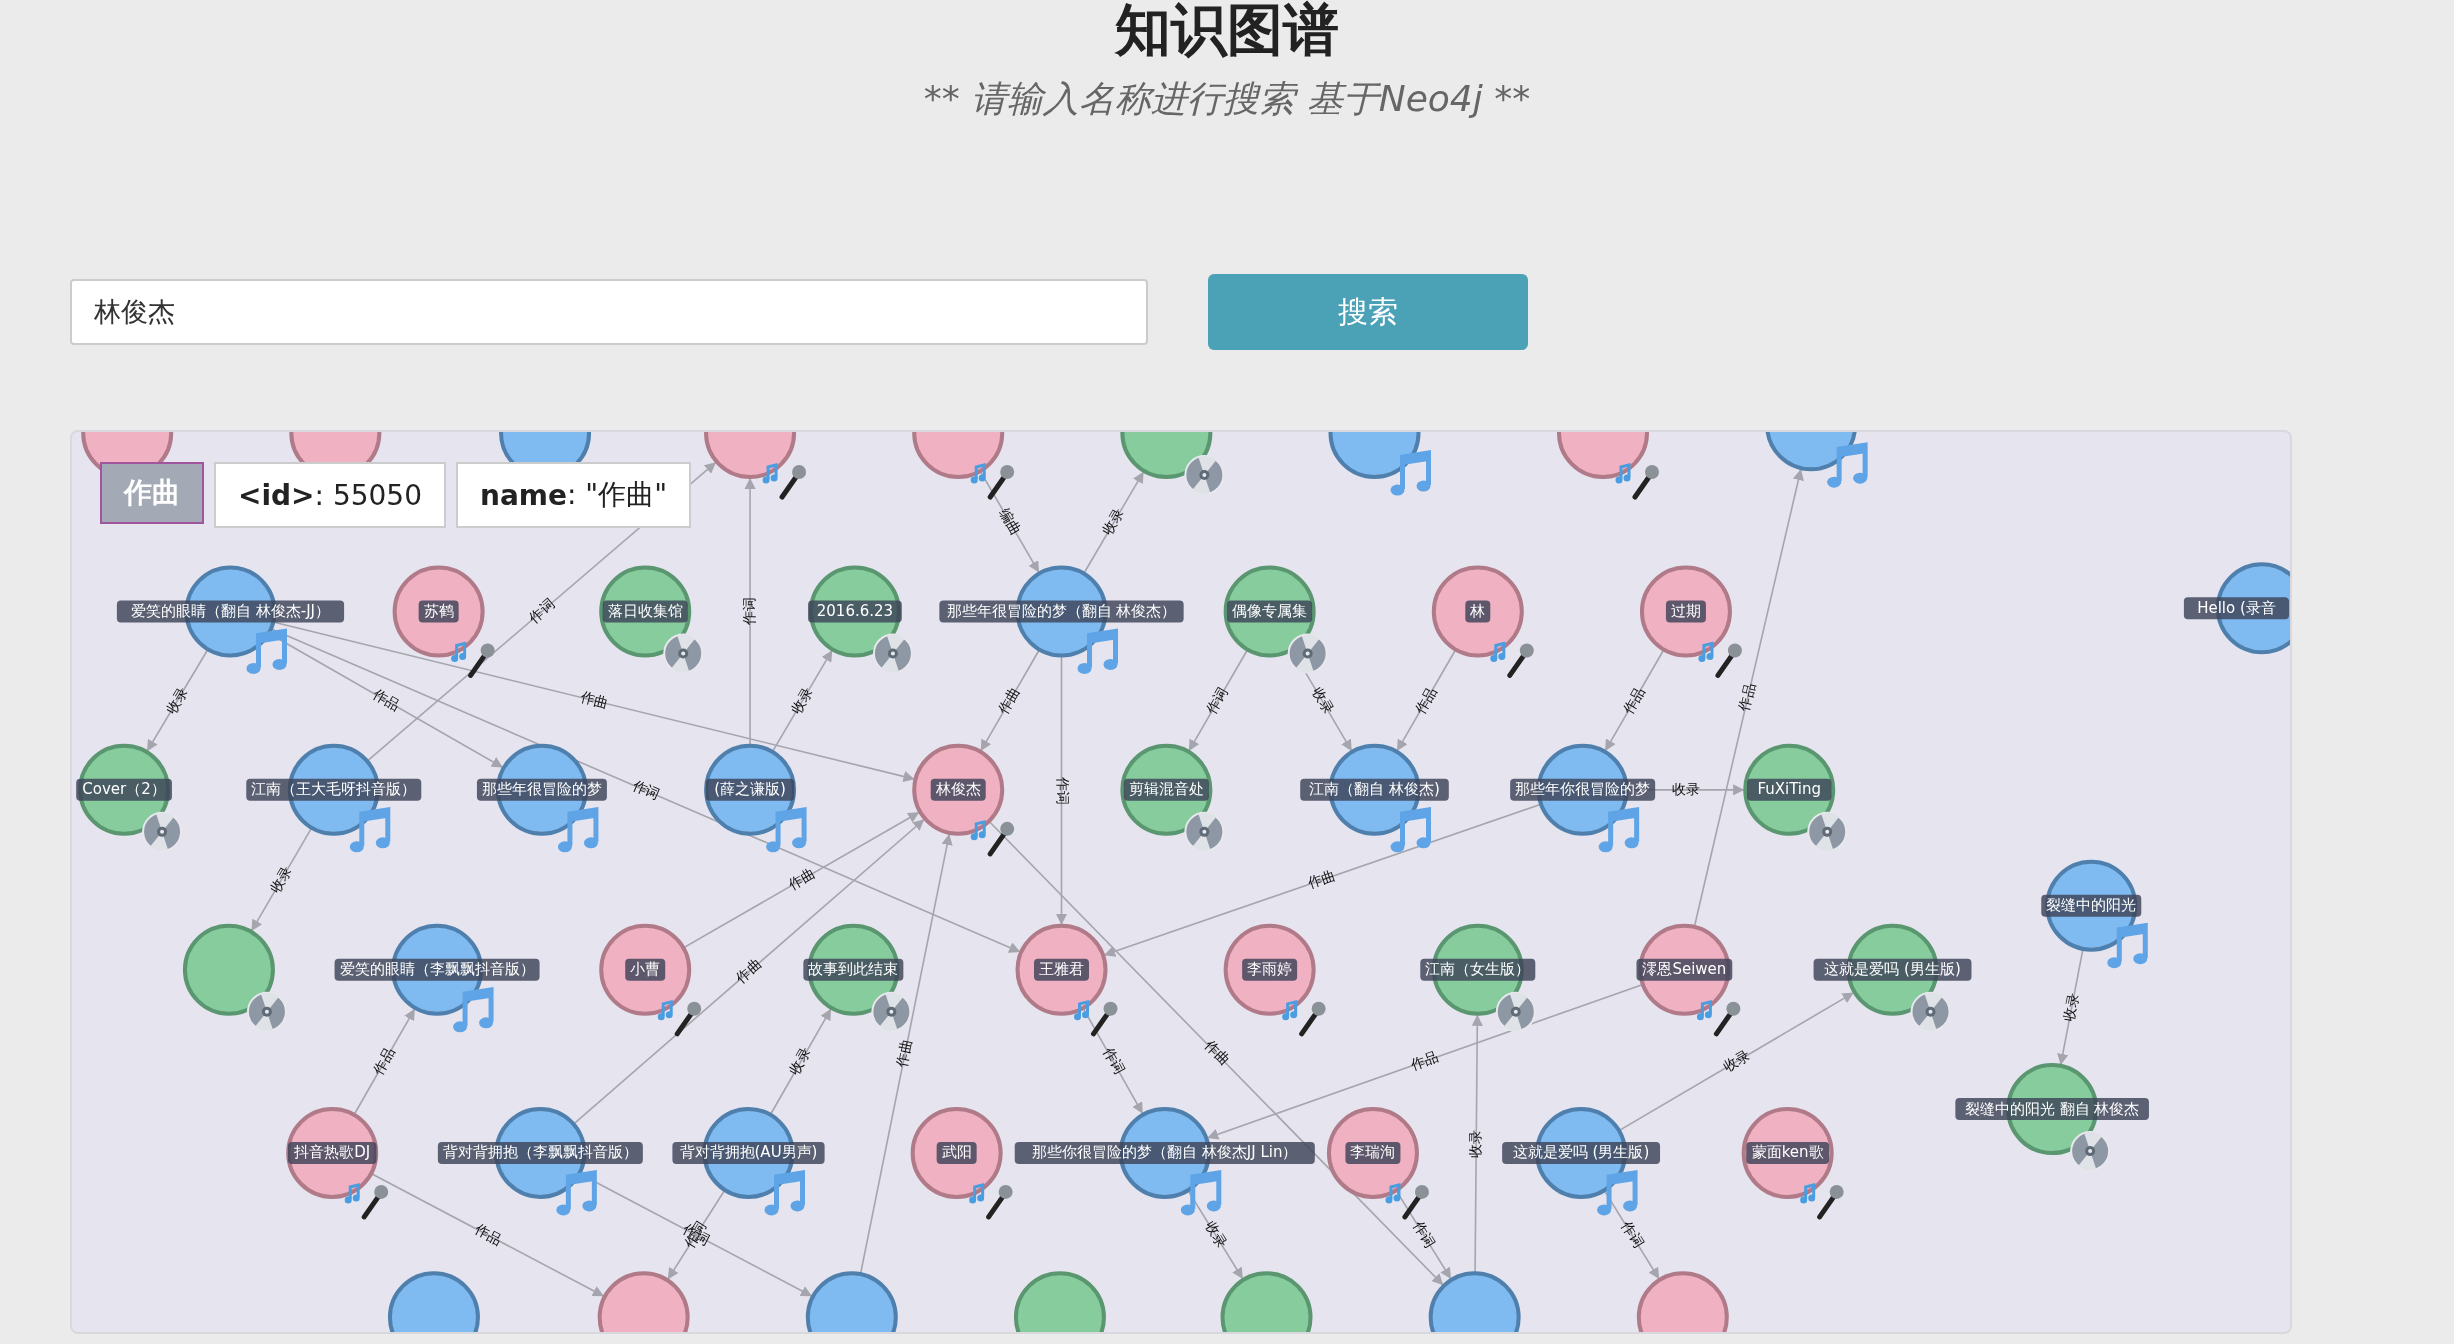 The height and width of the screenshot is (1344, 2454). What do you see at coordinates (1061, 970) in the screenshot?
I see `node-label: 王雅君` at bounding box center [1061, 970].